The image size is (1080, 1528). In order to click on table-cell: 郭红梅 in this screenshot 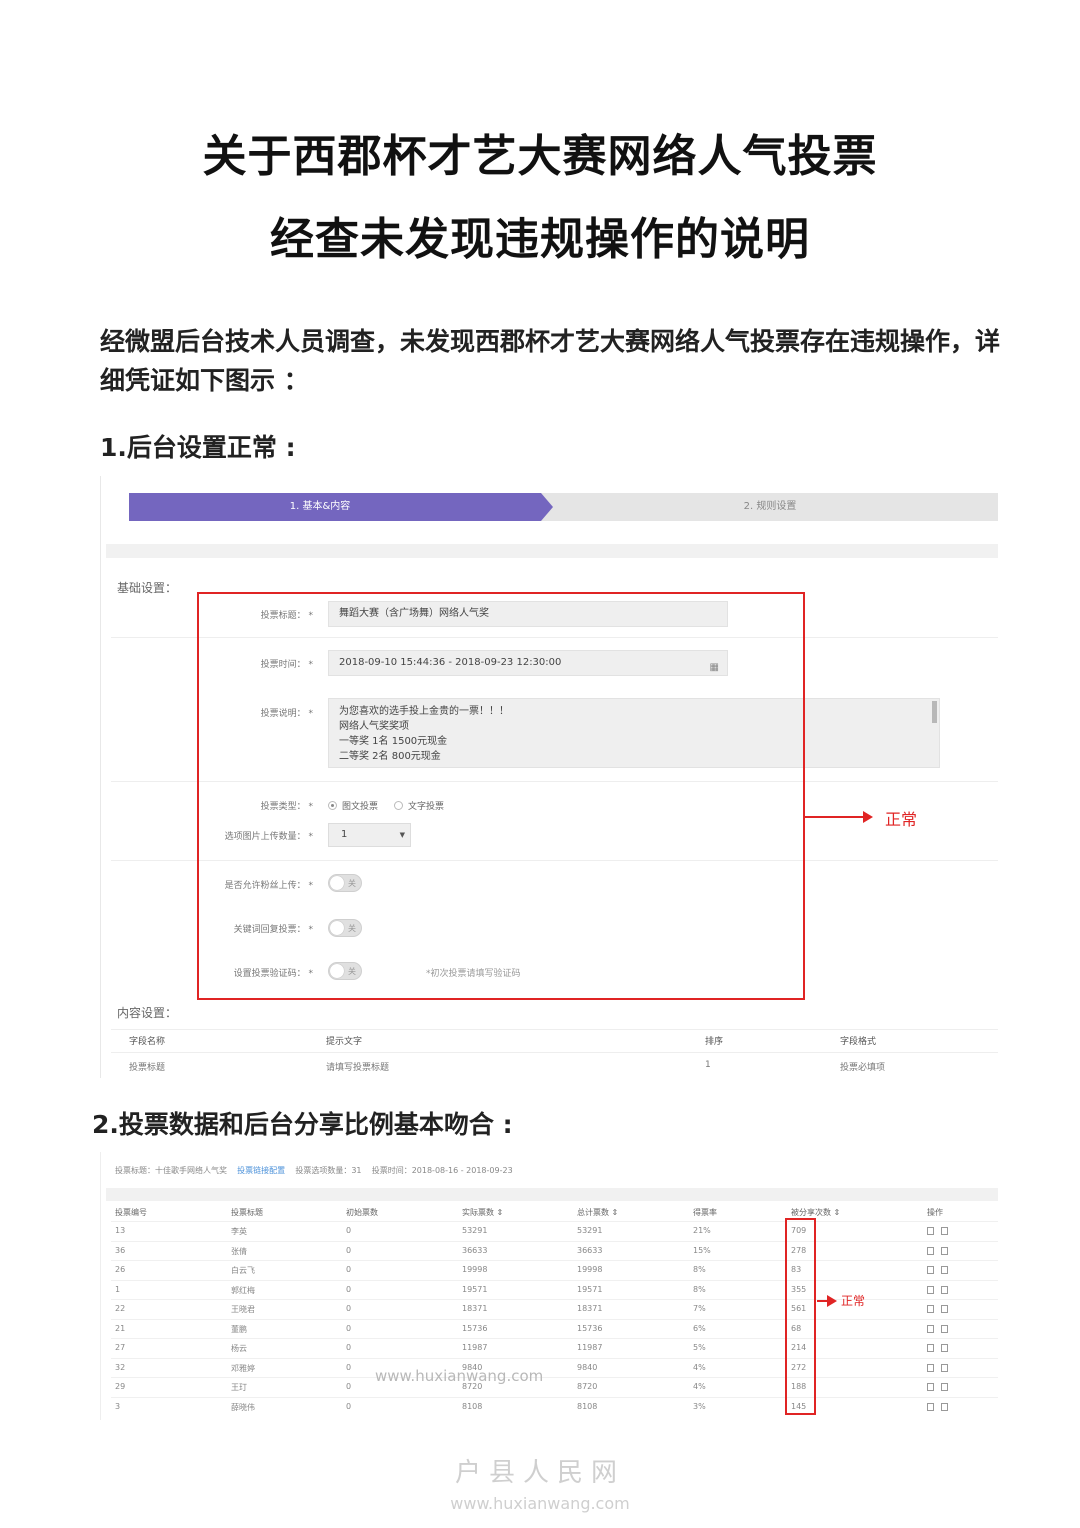, I will do `click(243, 1290)`.